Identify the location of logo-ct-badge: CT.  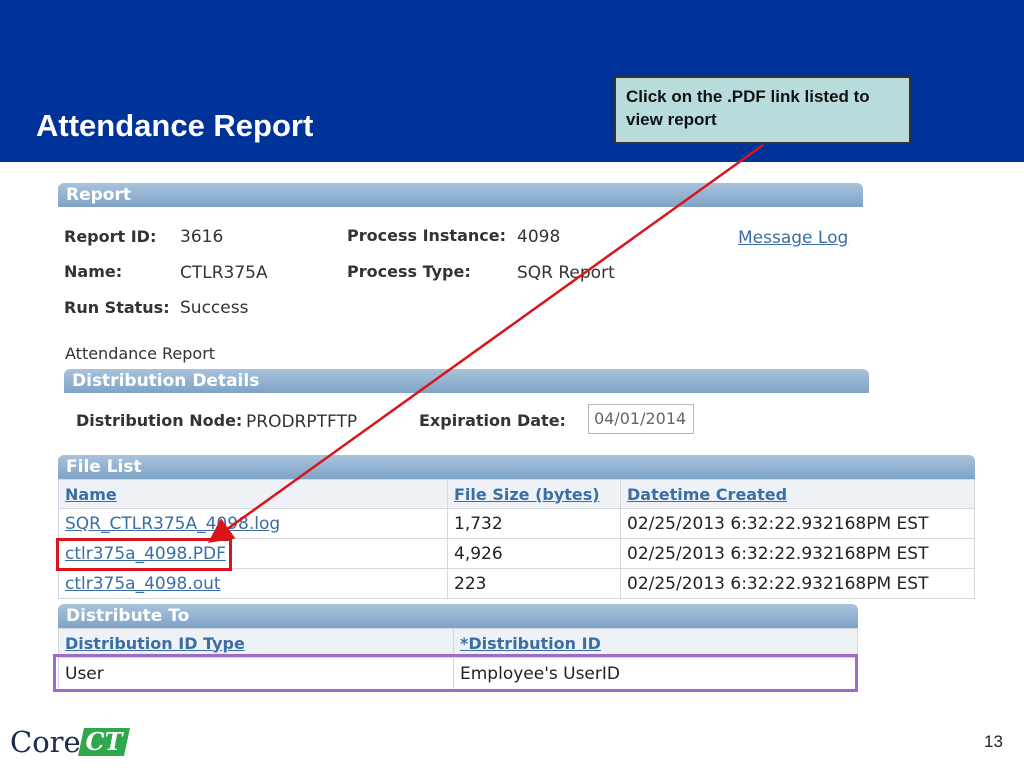
(104, 741).